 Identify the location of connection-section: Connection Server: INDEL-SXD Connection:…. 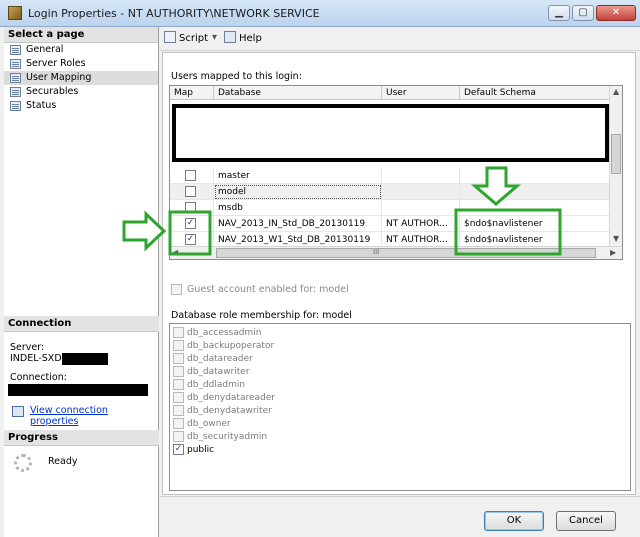
(81, 371).